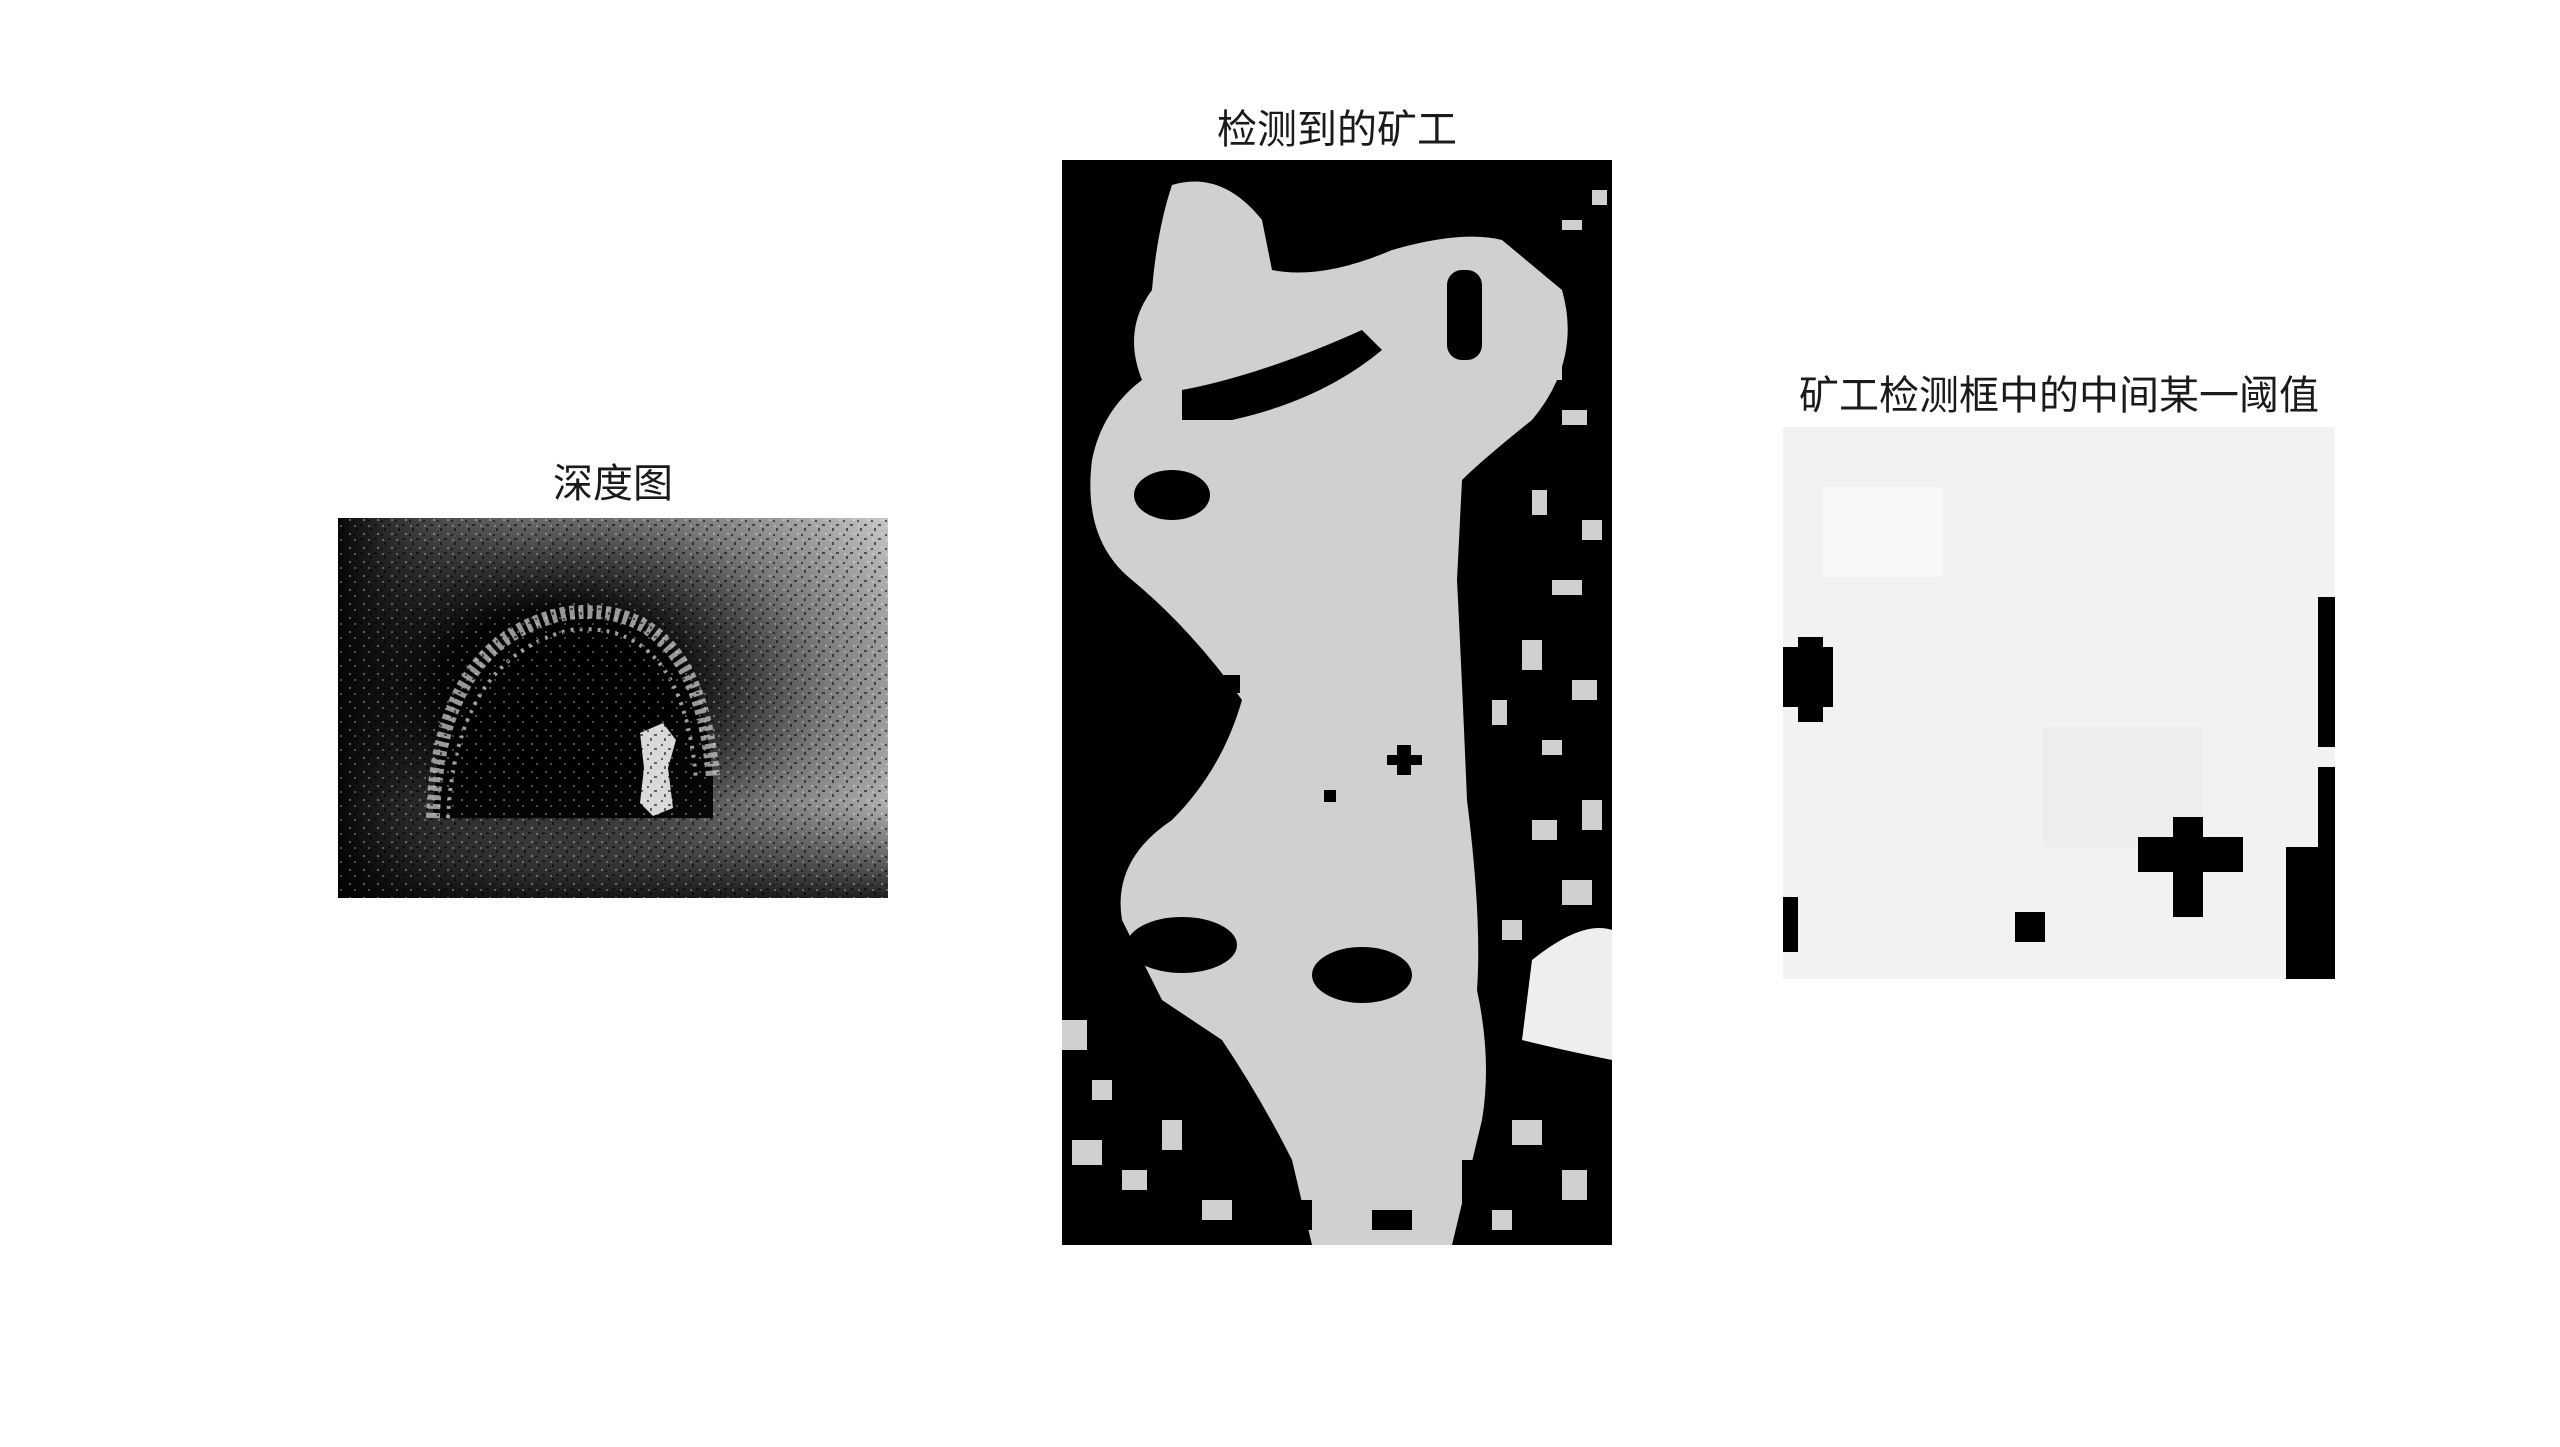 The width and height of the screenshot is (2560, 1447). What do you see at coordinates (2059, 703) in the screenshot?
I see `threshold-image` at bounding box center [2059, 703].